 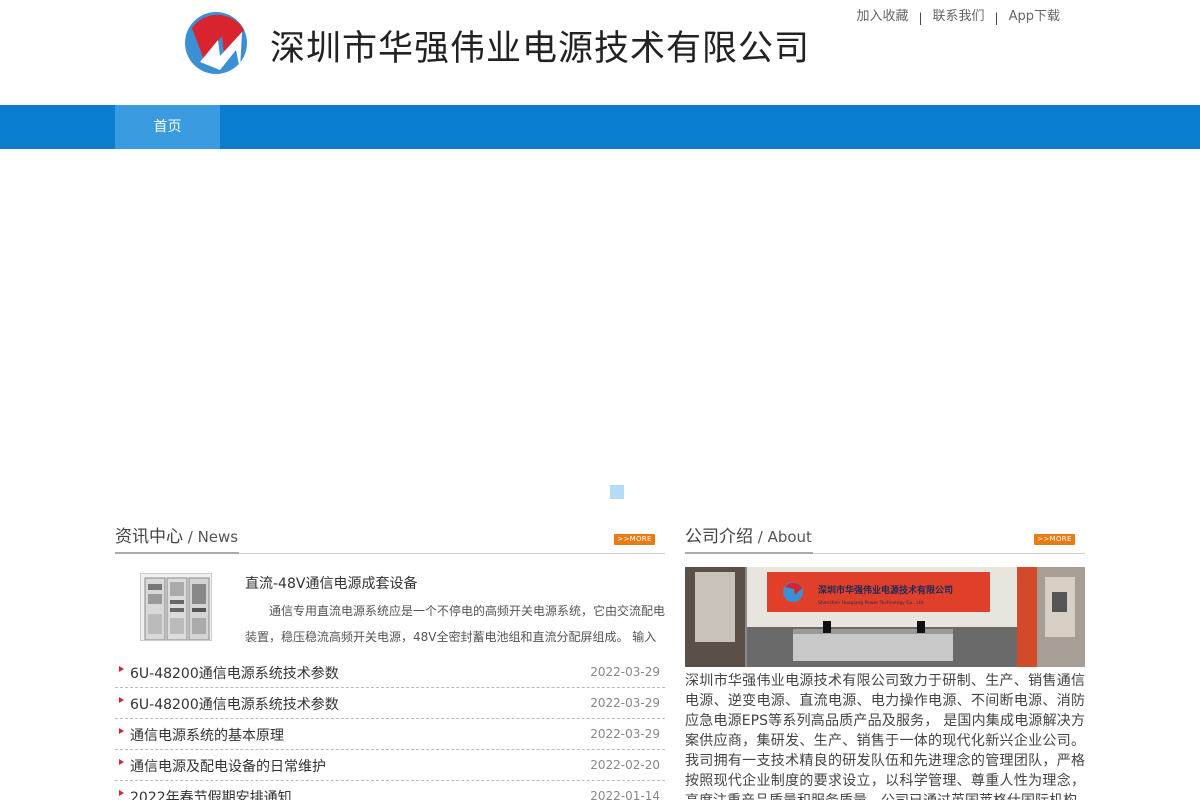 What do you see at coordinates (228, 766) in the screenshot?
I see `news-item-title: 通信电源及配电设备的日常维护` at bounding box center [228, 766].